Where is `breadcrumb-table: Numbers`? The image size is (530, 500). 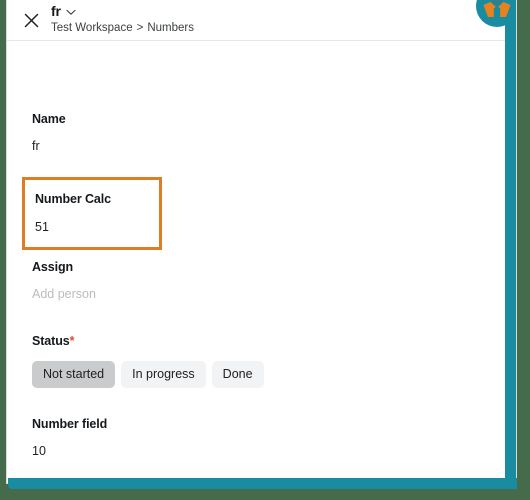
breadcrumb-table: Numbers is located at coordinates (170, 28).